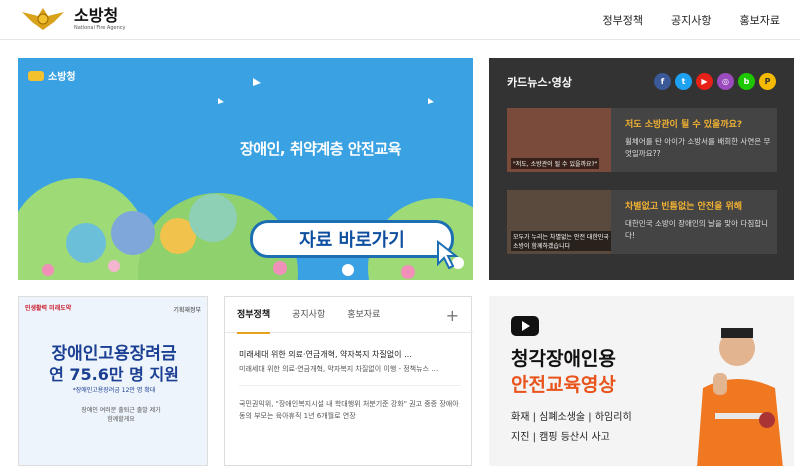 The height and width of the screenshot is (469, 800). Describe the element at coordinates (662, 81) in the screenshot. I see `facebook-icon: f` at that location.